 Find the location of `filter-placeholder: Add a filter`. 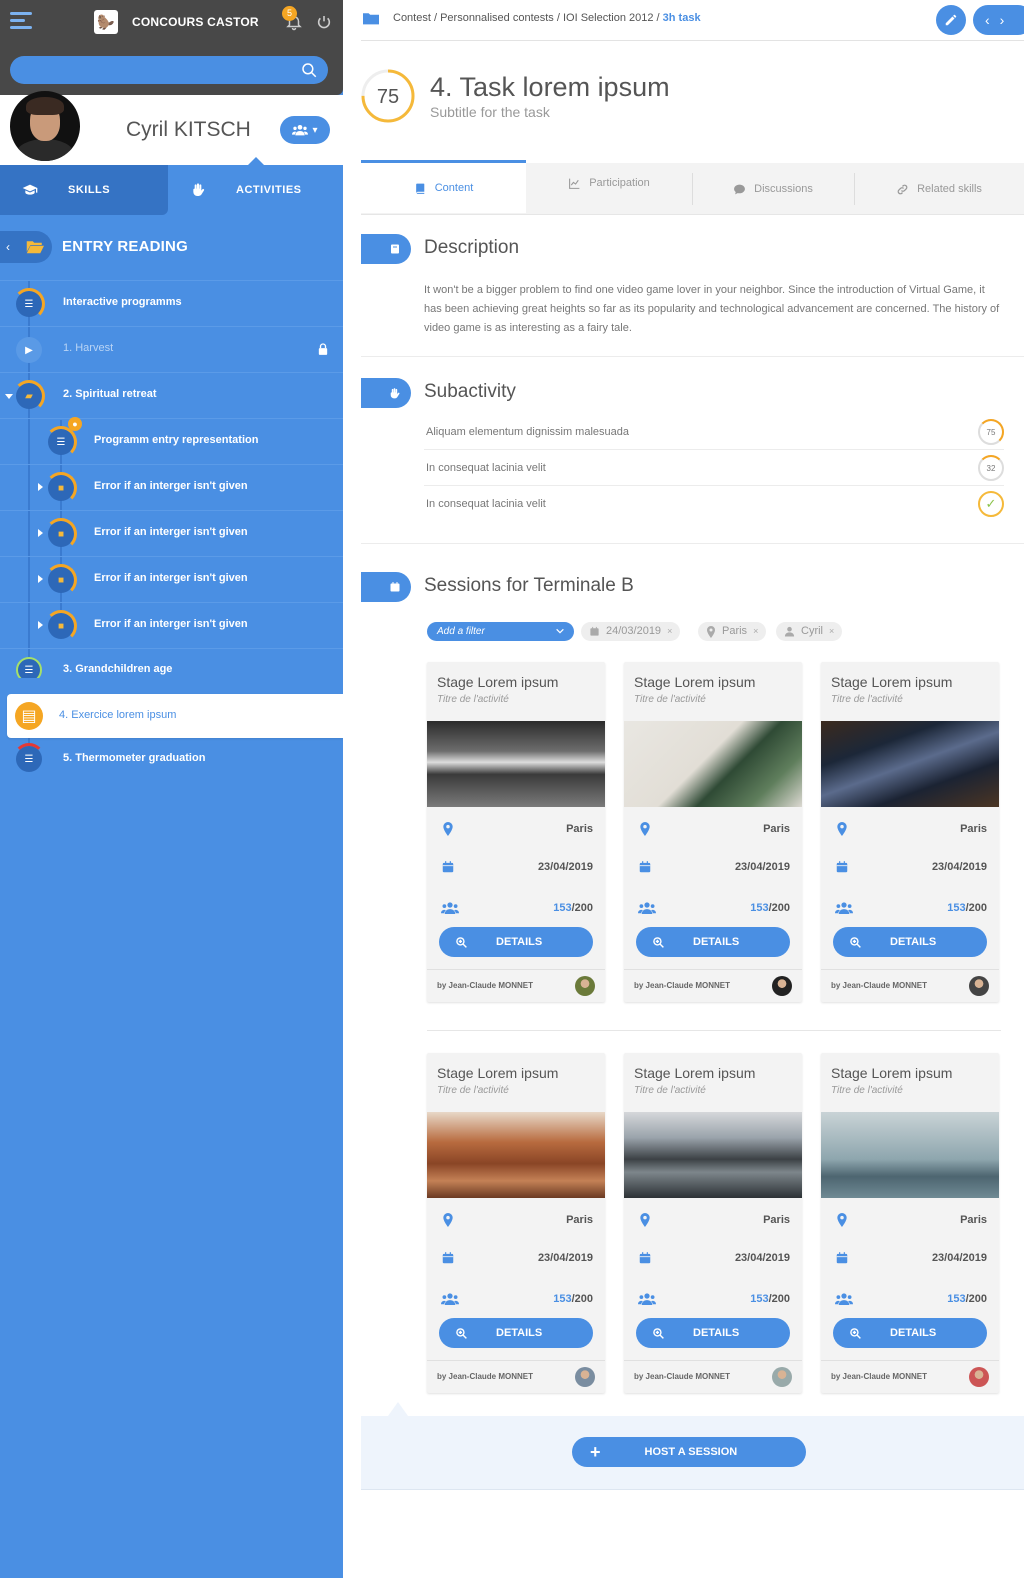

filter-placeholder: Add a filter is located at coordinates (461, 631).